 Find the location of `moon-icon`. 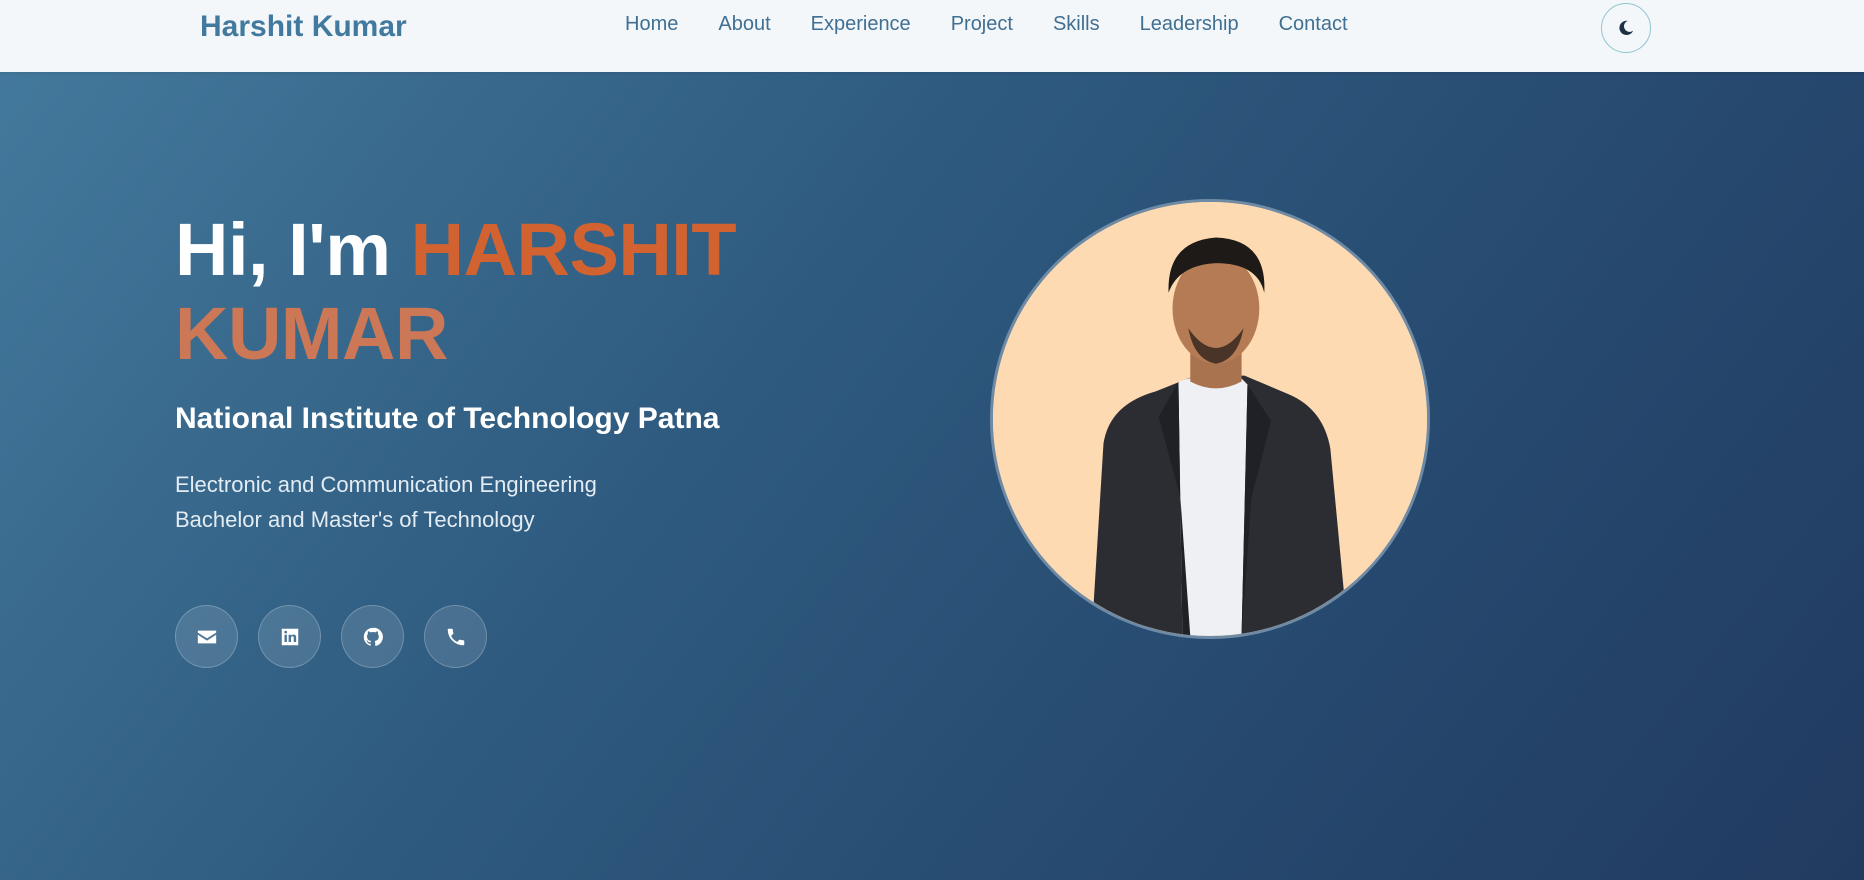

moon-icon is located at coordinates (1626, 28).